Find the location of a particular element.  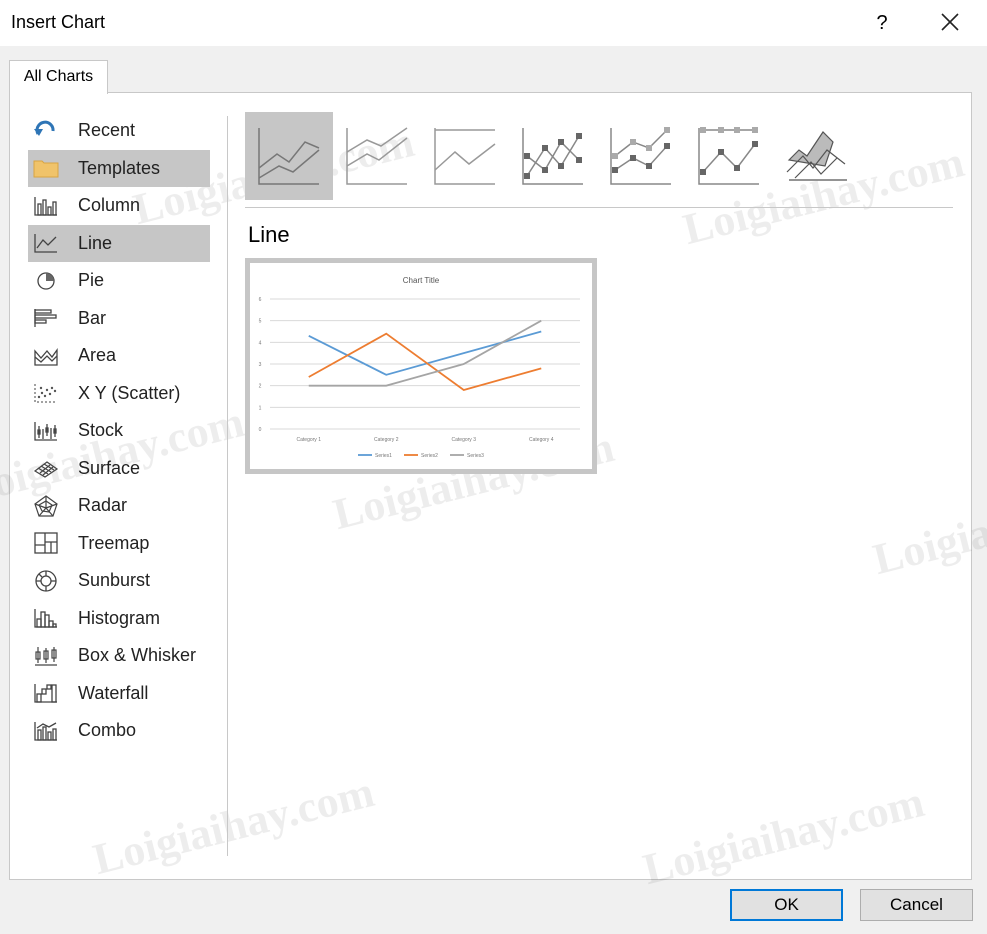

y-tick-label: 1 is located at coordinates (260, 408).